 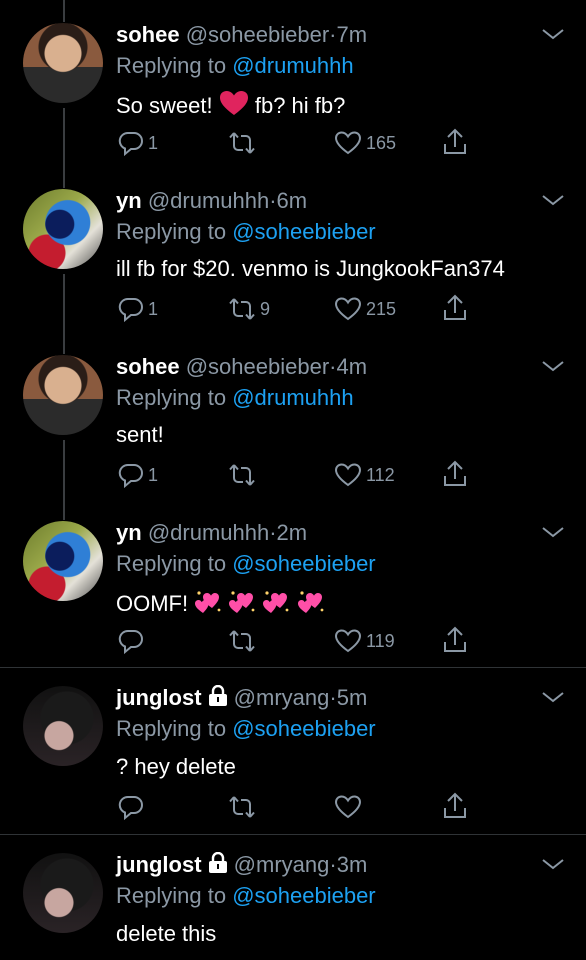 I want to click on like-button: 165, so click(x=365, y=143).